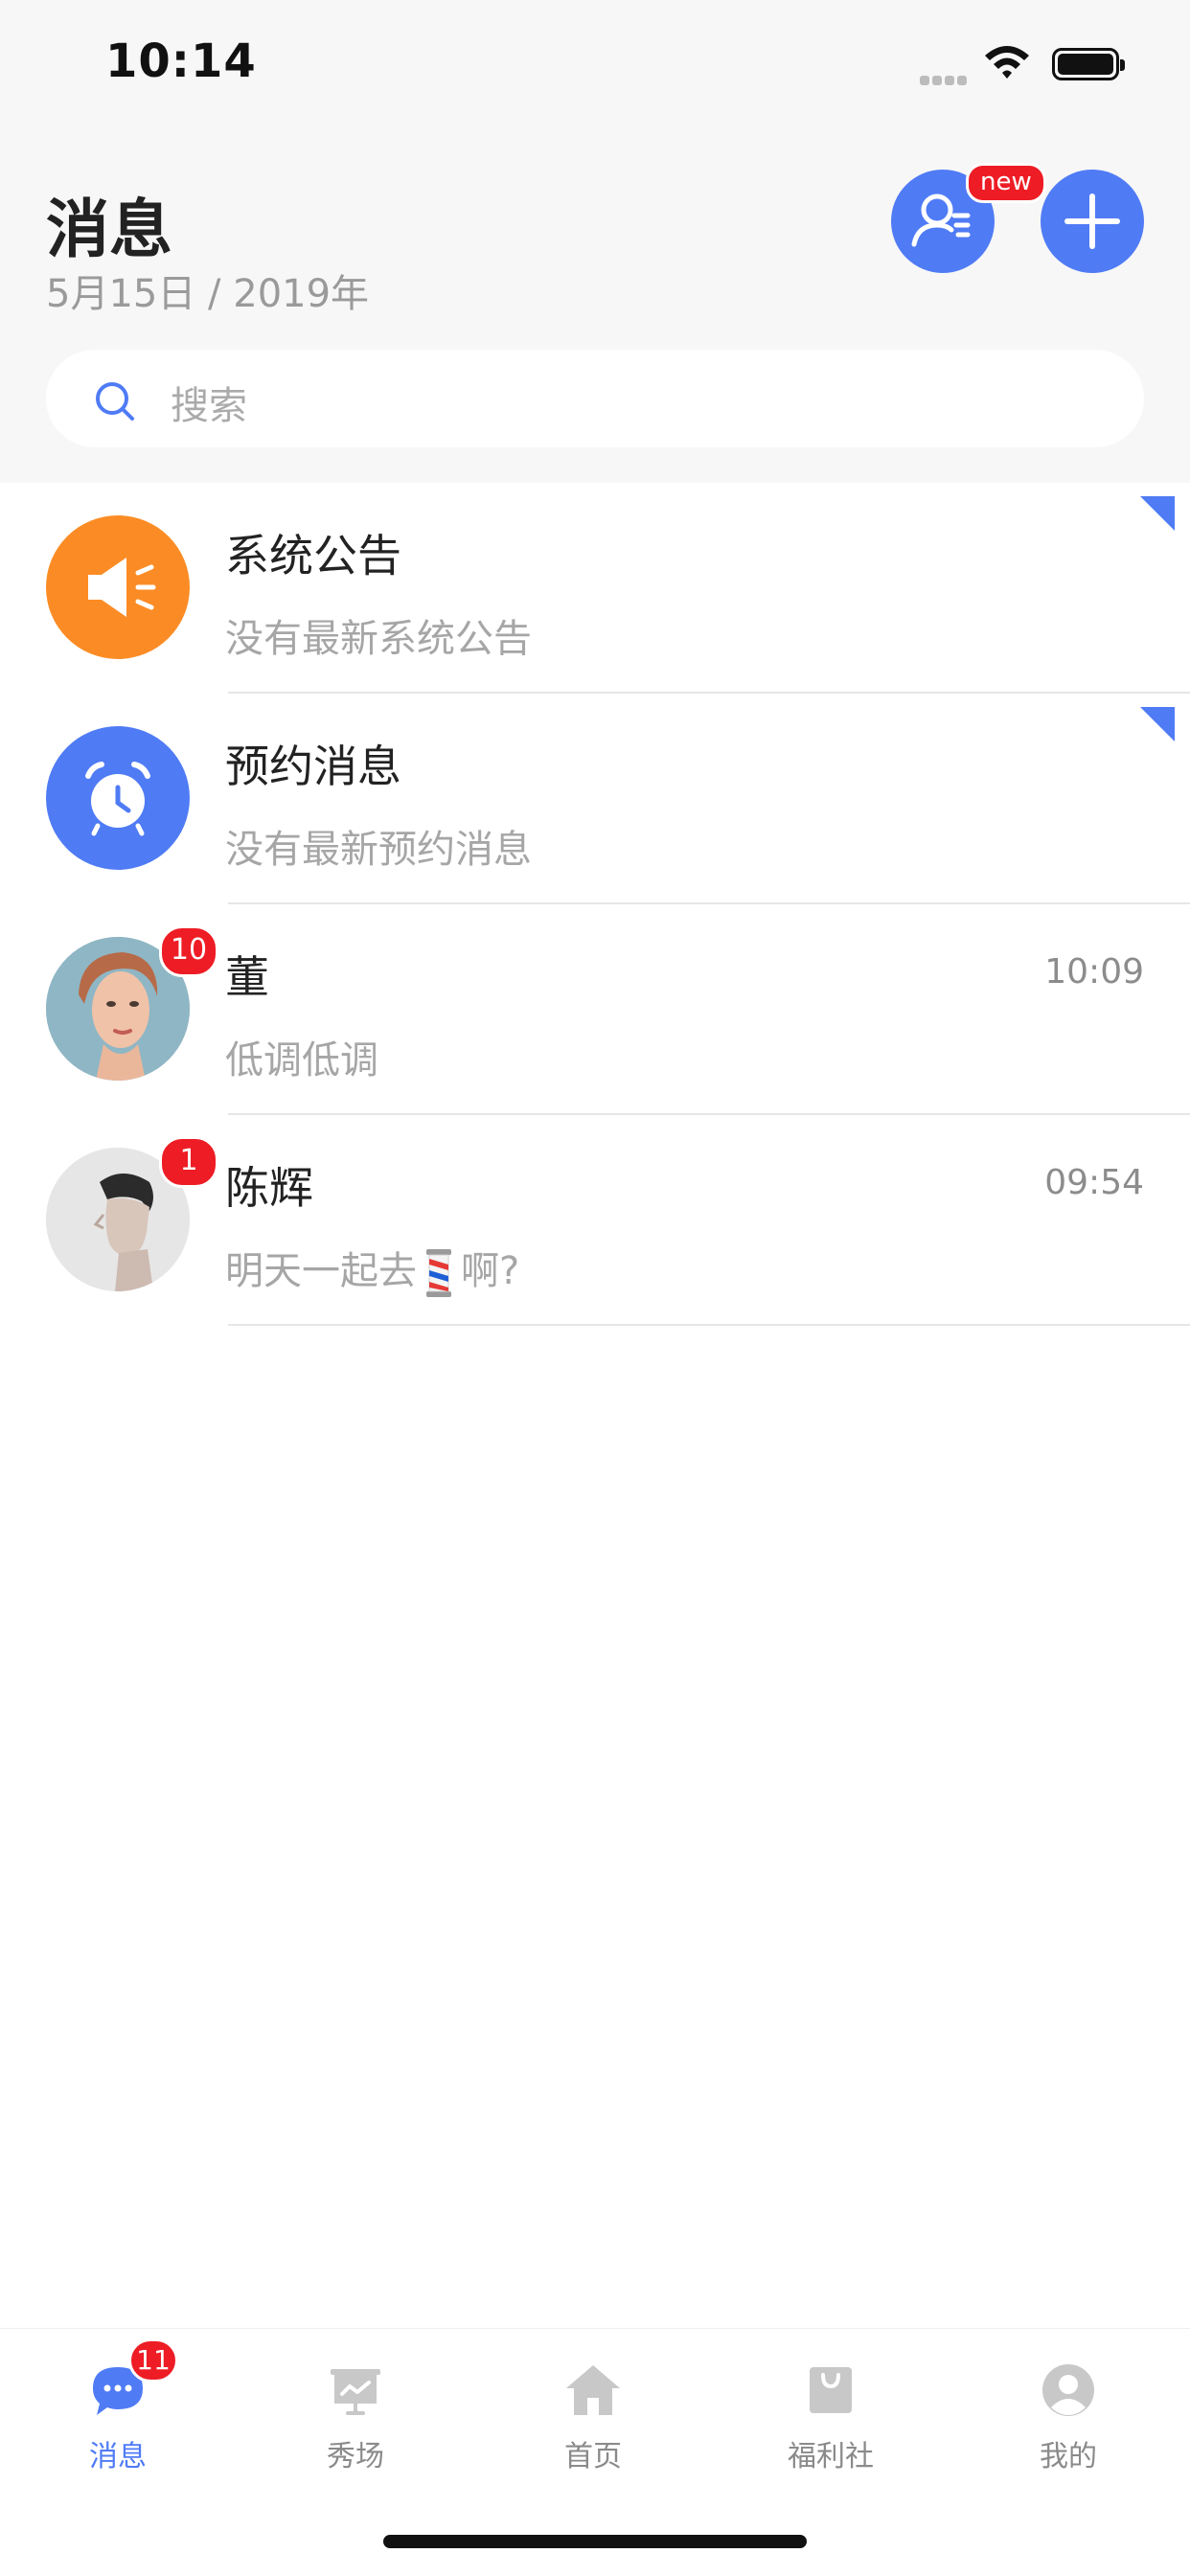 This screenshot has width=1190, height=2576. What do you see at coordinates (593, 2390) in the screenshot?
I see `home-icon` at bounding box center [593, 2390].